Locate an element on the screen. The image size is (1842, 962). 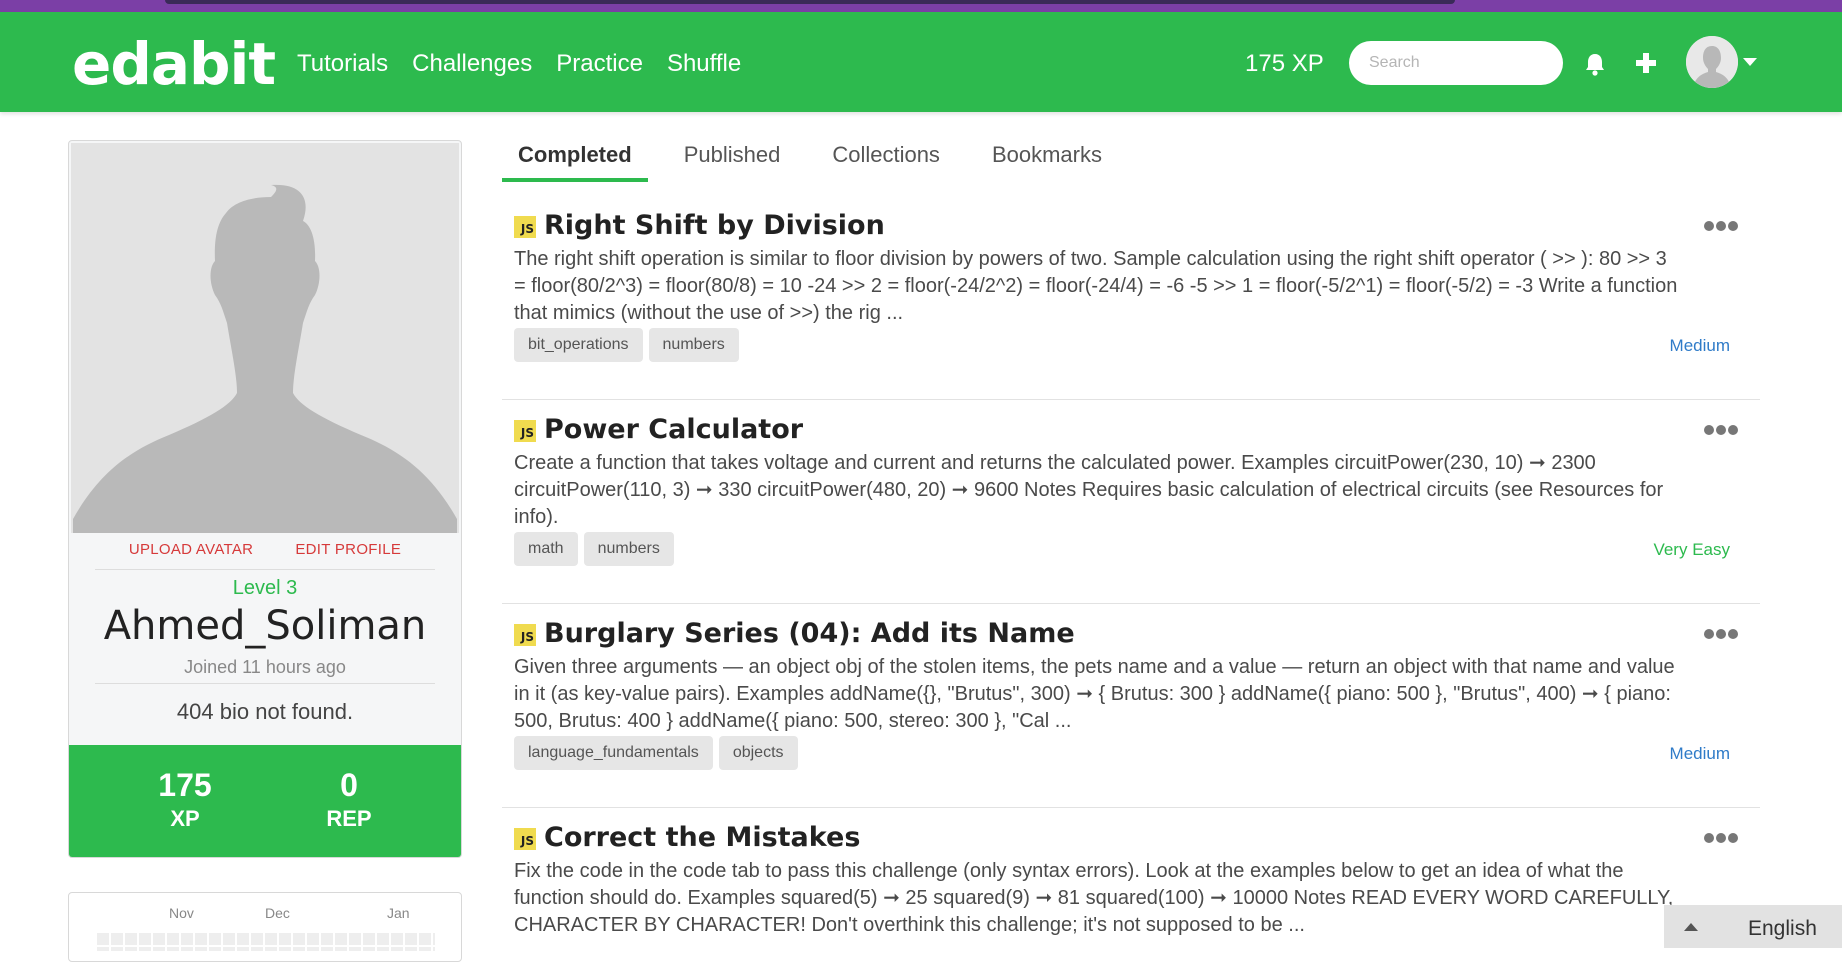
nav-shuffle: Shuffle is located at coordinates (704, 64).